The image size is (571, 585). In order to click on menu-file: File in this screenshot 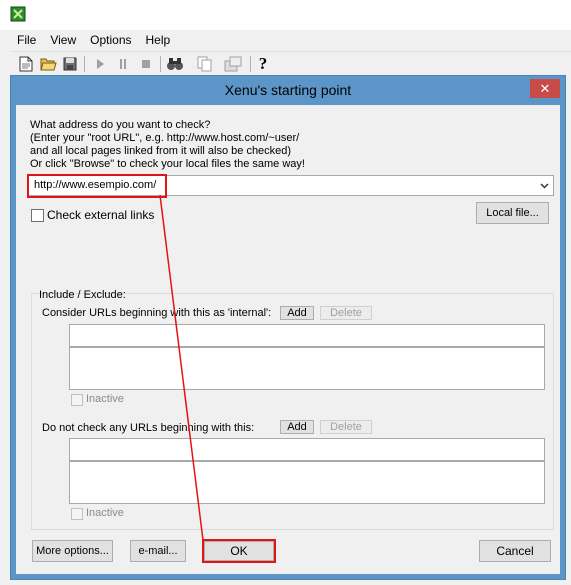, I will do `click(26, 41)`.